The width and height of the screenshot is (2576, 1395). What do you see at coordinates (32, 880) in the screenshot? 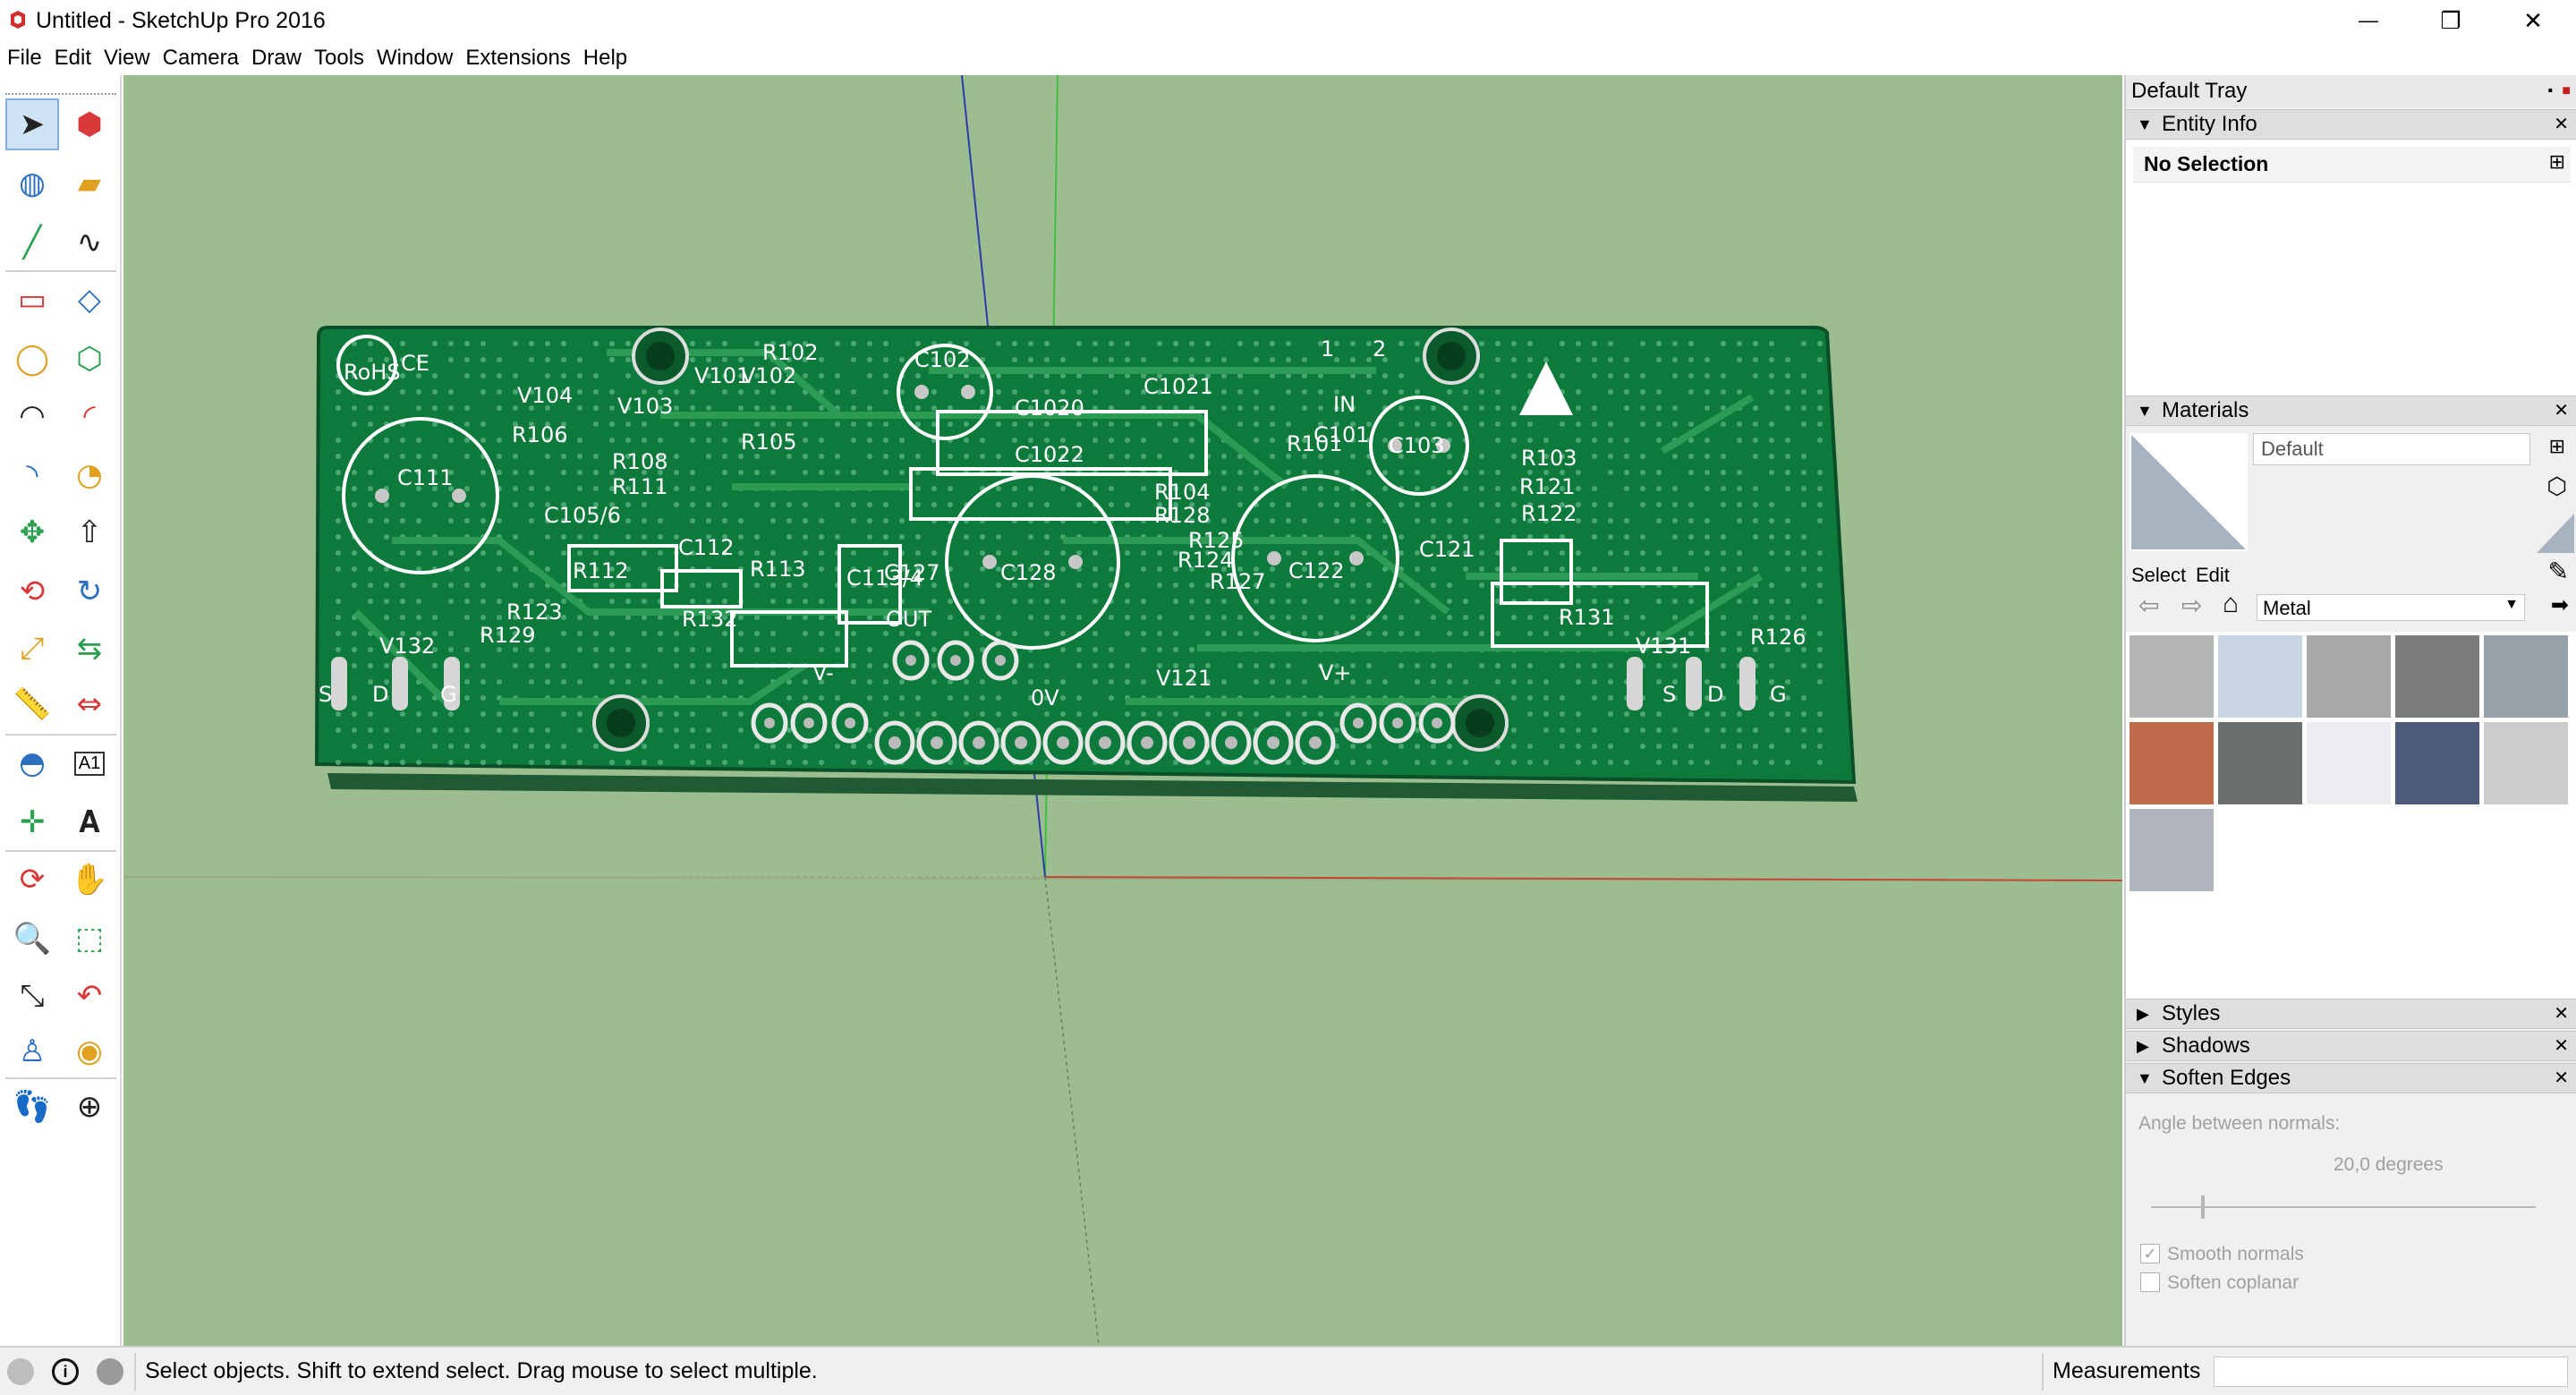
I see `orbit-tool: ⟳` at bounding box center [32, 880].